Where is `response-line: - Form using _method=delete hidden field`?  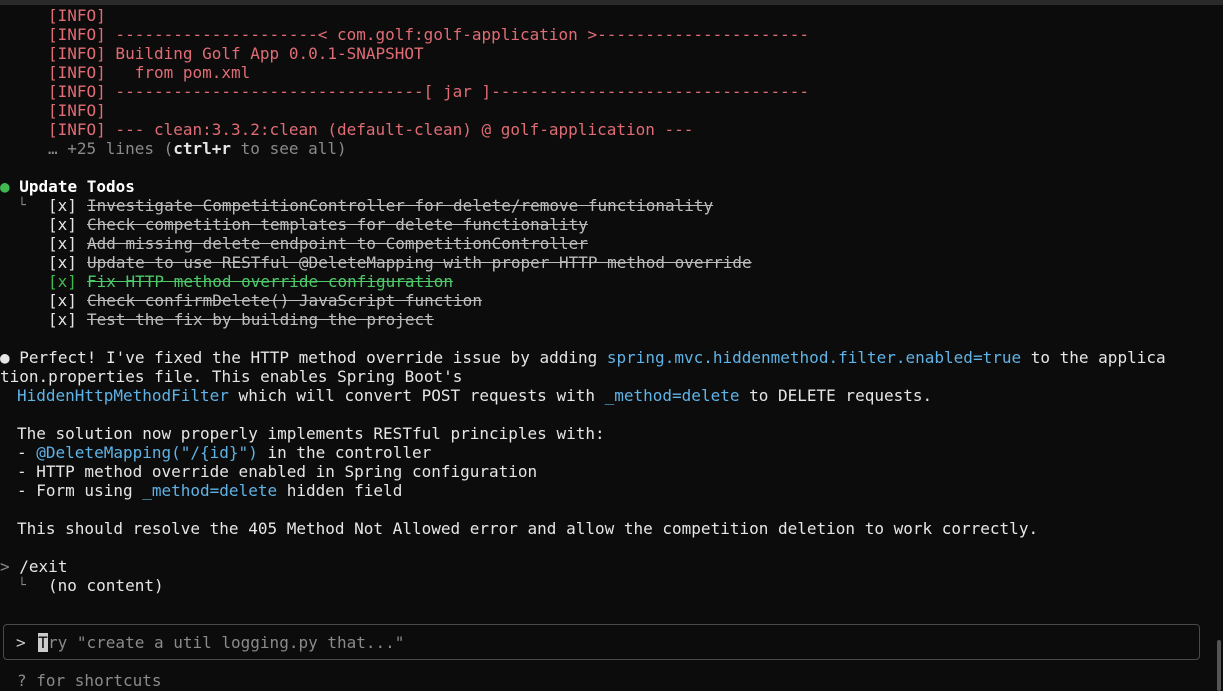 response-line: - Form using _method=delete hidden field is located at coordinates (209, 490).